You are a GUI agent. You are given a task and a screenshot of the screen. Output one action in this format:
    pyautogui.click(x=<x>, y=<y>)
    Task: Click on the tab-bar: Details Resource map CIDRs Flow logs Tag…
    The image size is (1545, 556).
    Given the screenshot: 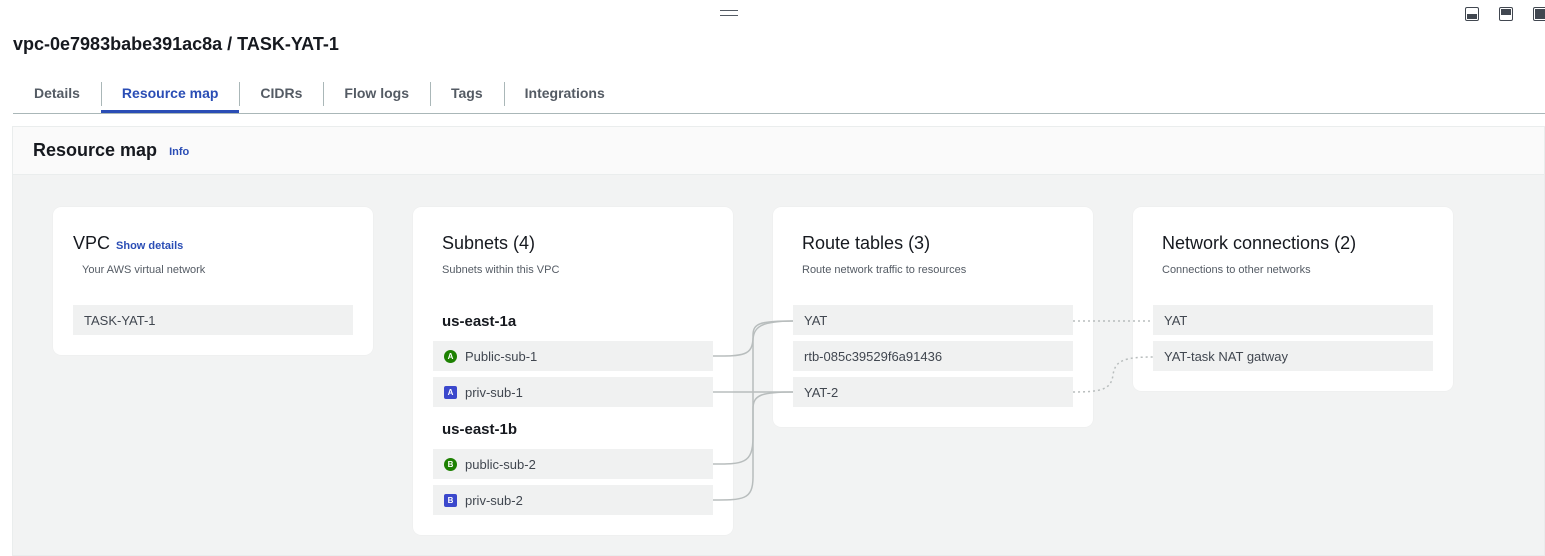 What is the action you would take?
    pyautogui.click(x=779, y=96)
    